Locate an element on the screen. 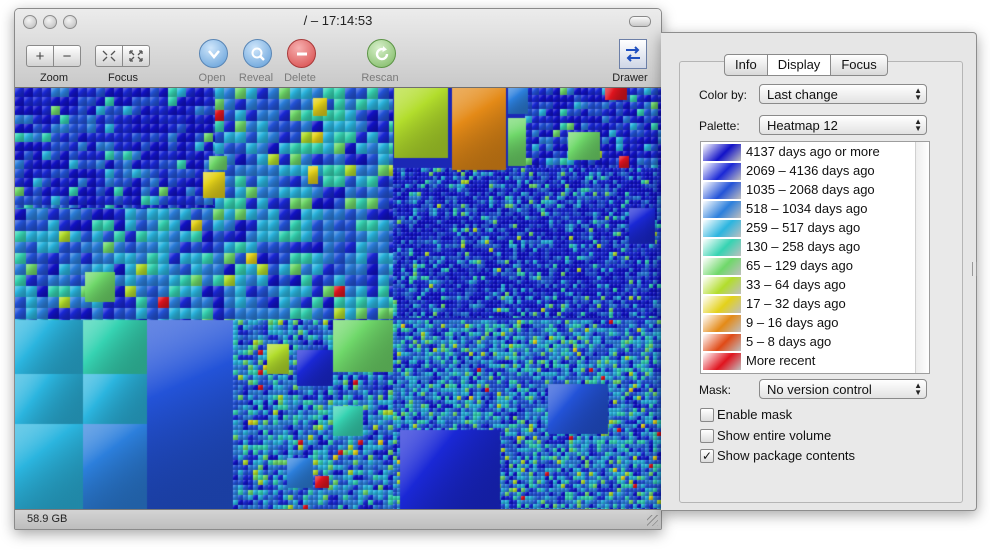  refresh-icon is located at coordinates (381, 52).